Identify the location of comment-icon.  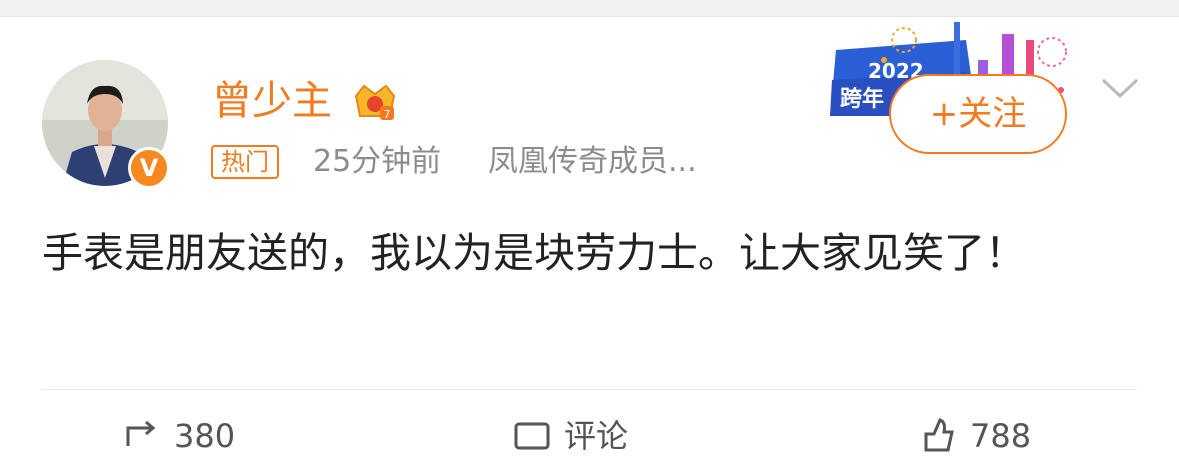
(532, 436).